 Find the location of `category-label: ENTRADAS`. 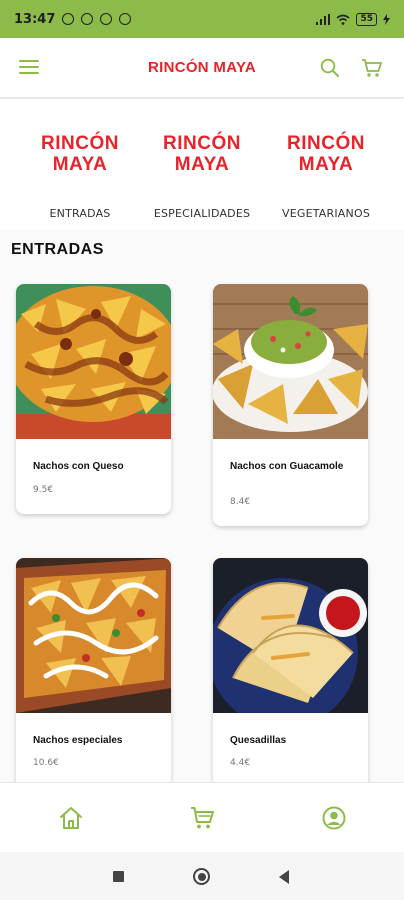

category-label: ENTRADAS is located at coordinates (80, 213).